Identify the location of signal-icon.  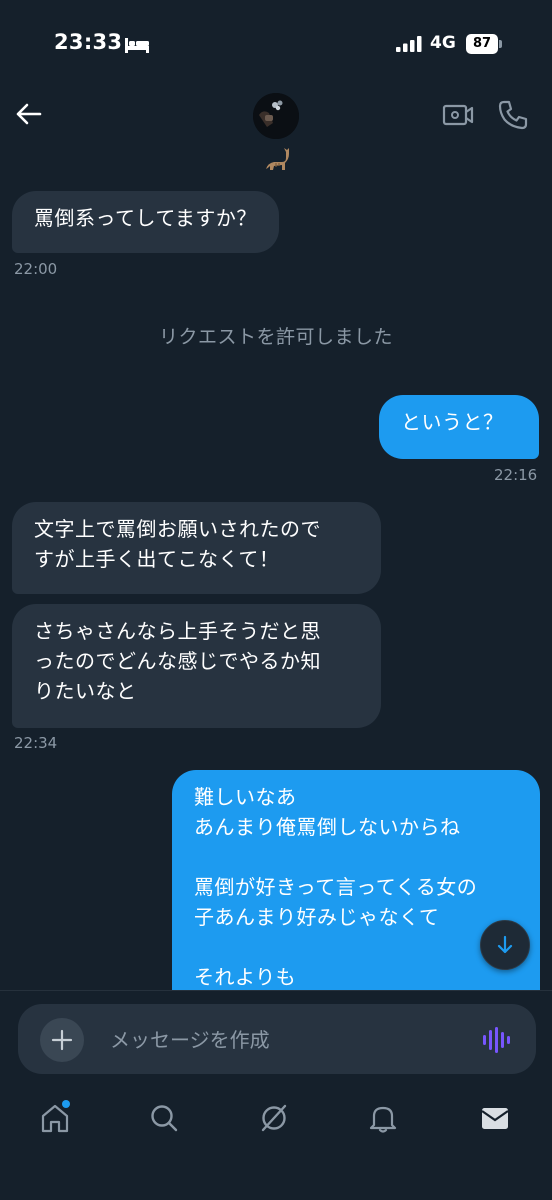
(409, 44).